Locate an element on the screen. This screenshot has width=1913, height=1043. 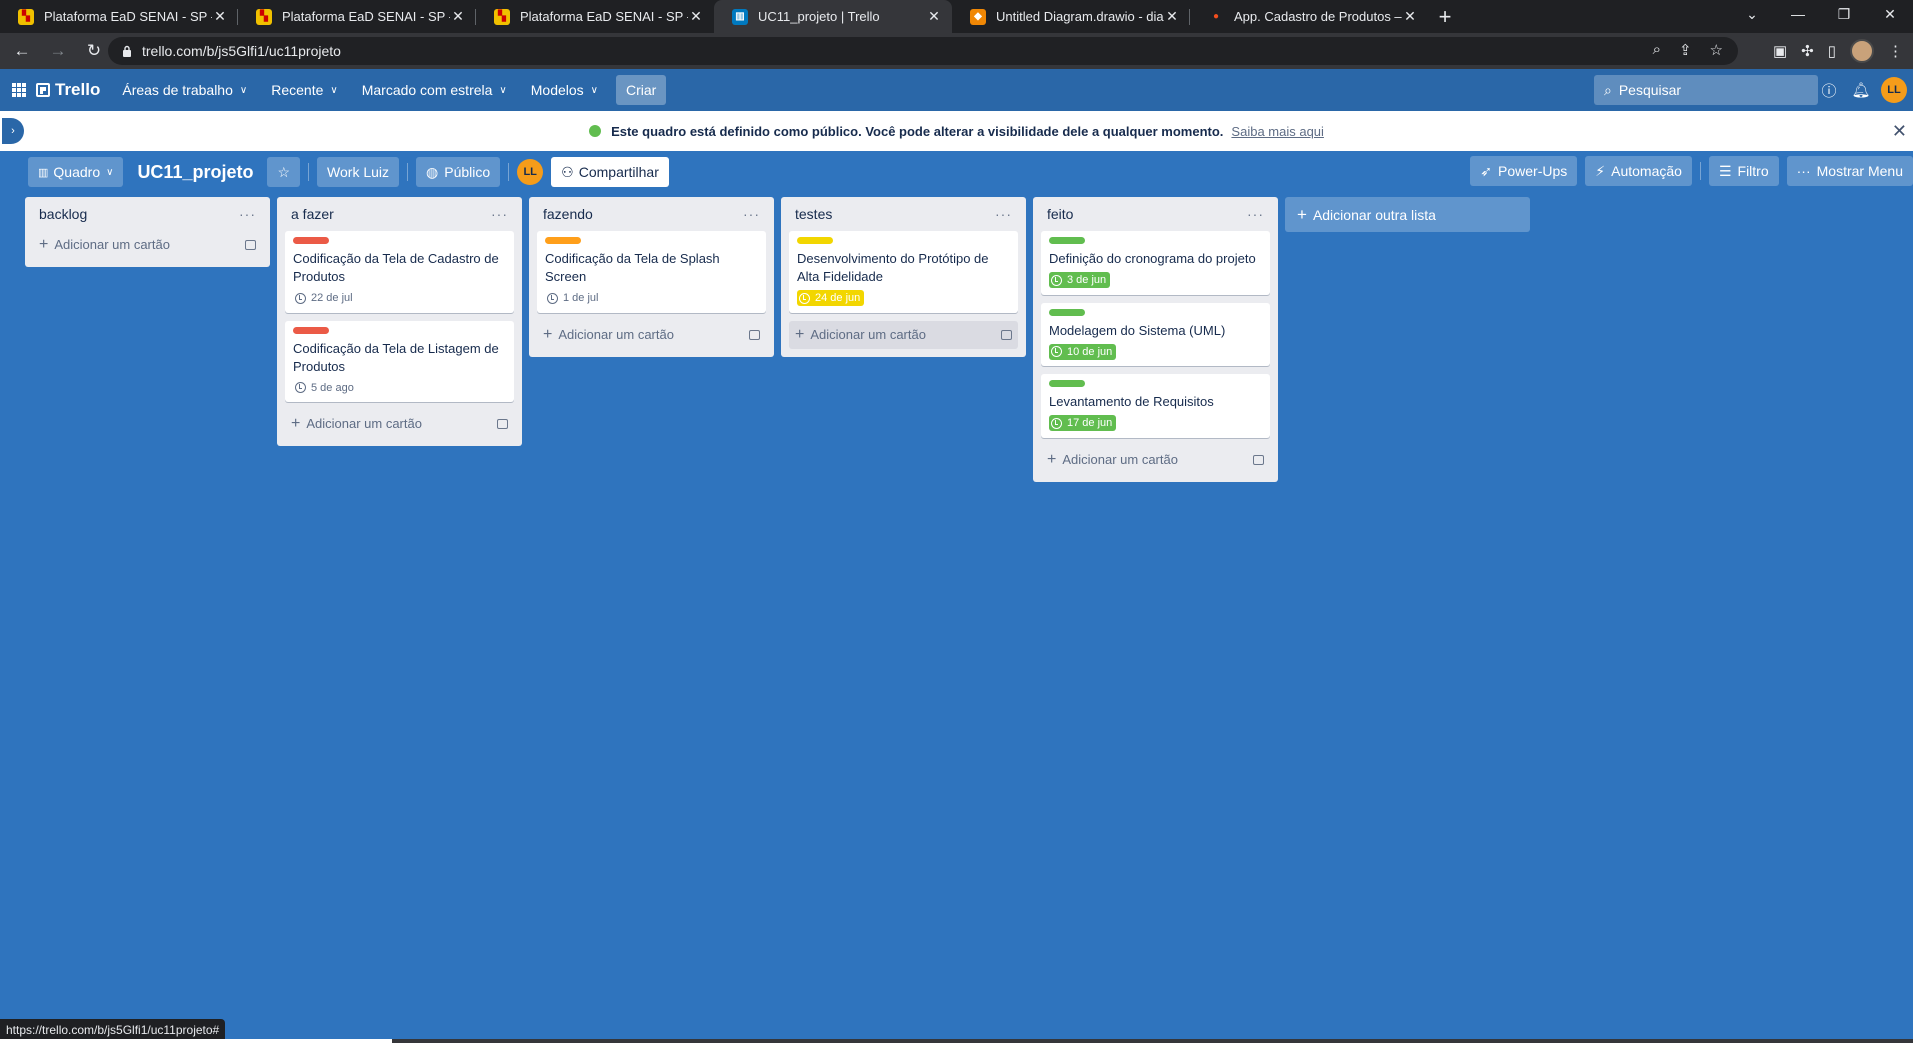
browser-tab: ● App. Cadastro de Produtos – Figma ✕ is located at coordinates (1309, 16).